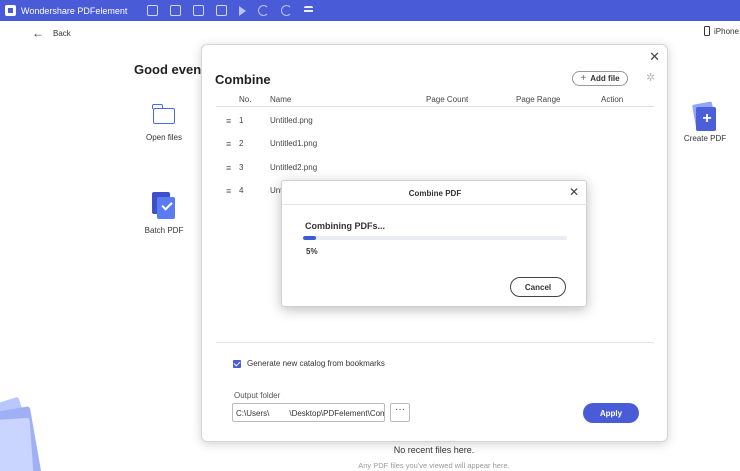 The width and height of the screenshot is (740, 471). I want to click on open-folder-icon, so click(163, 114).